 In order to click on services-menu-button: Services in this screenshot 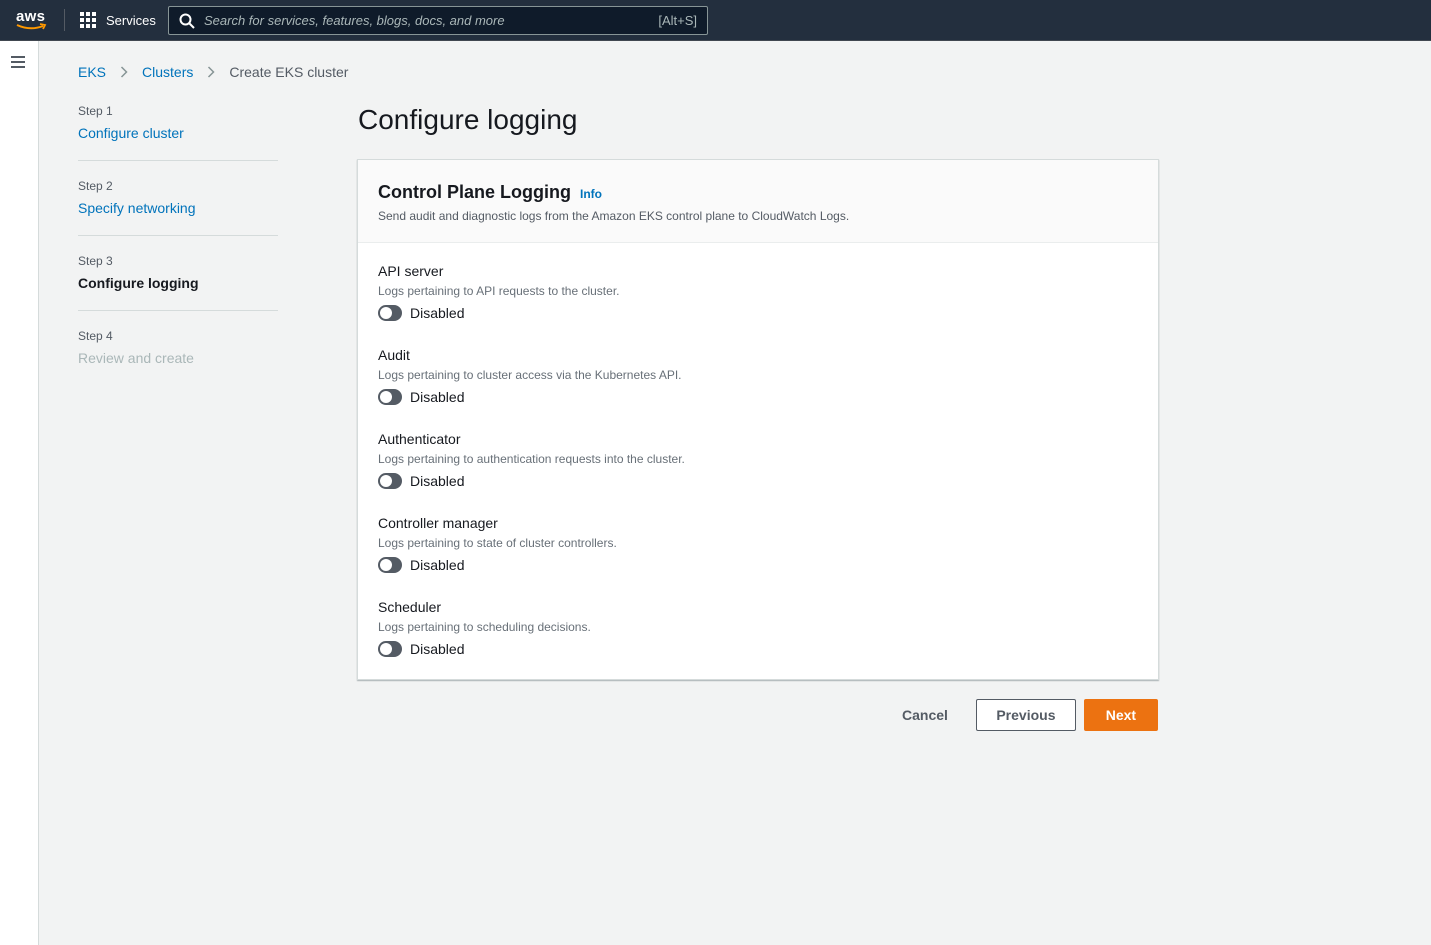, I will do `click(118, 20)`.